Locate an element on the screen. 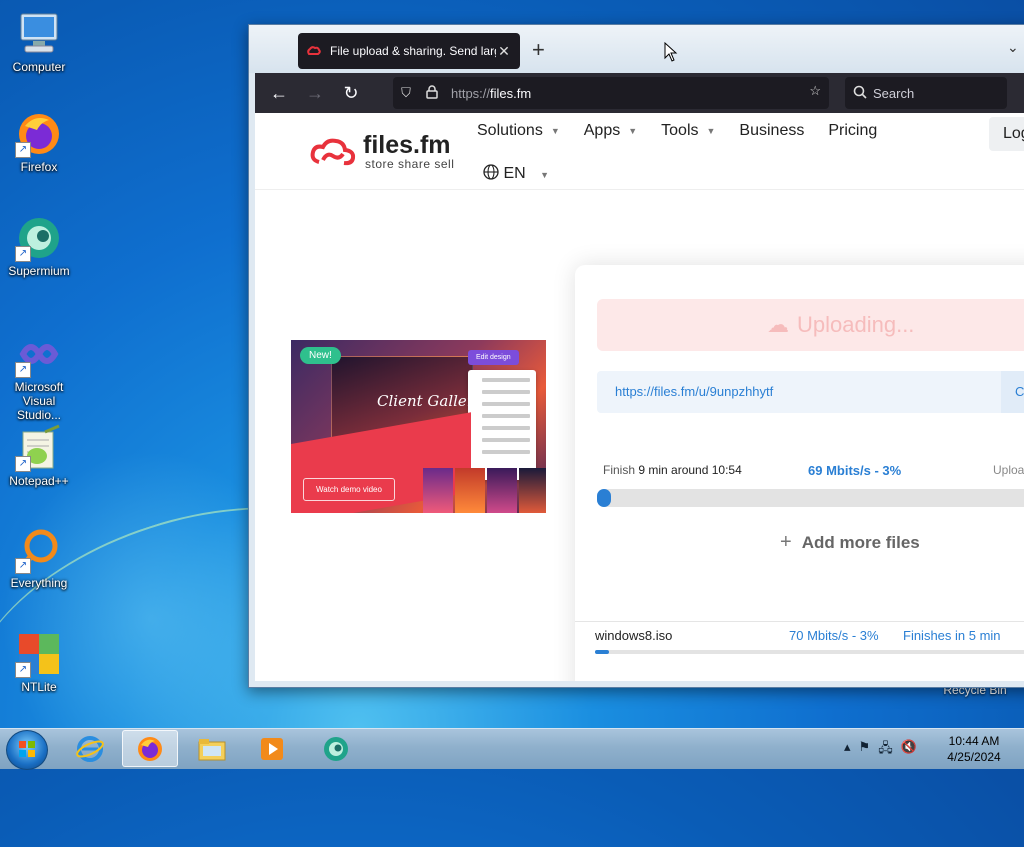 The height and width of the screenshot is (847, 1024). finish-label: Finish is located at coordinates (619, 470).